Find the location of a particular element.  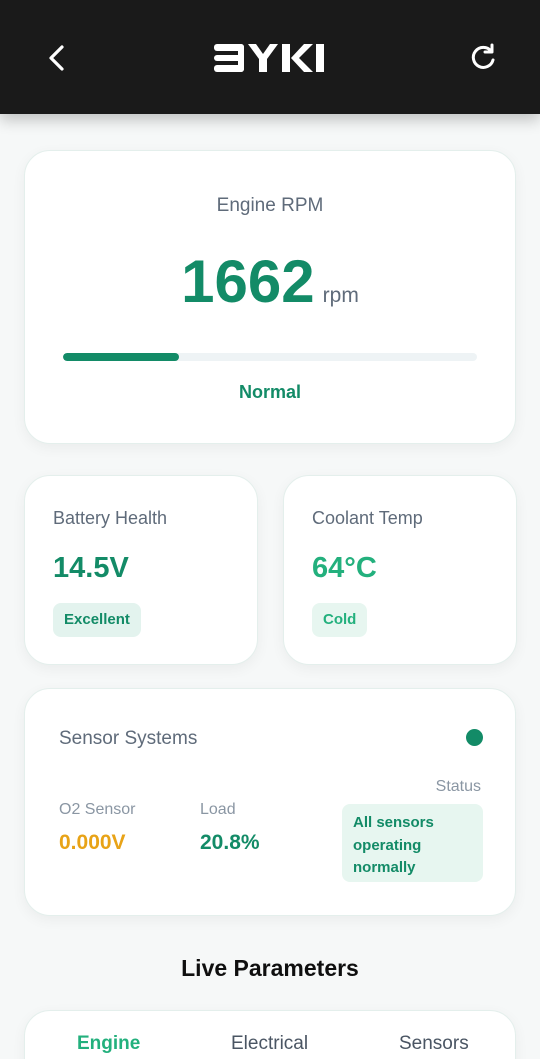

chevron-left-icon is located at coordinates (56, 58).